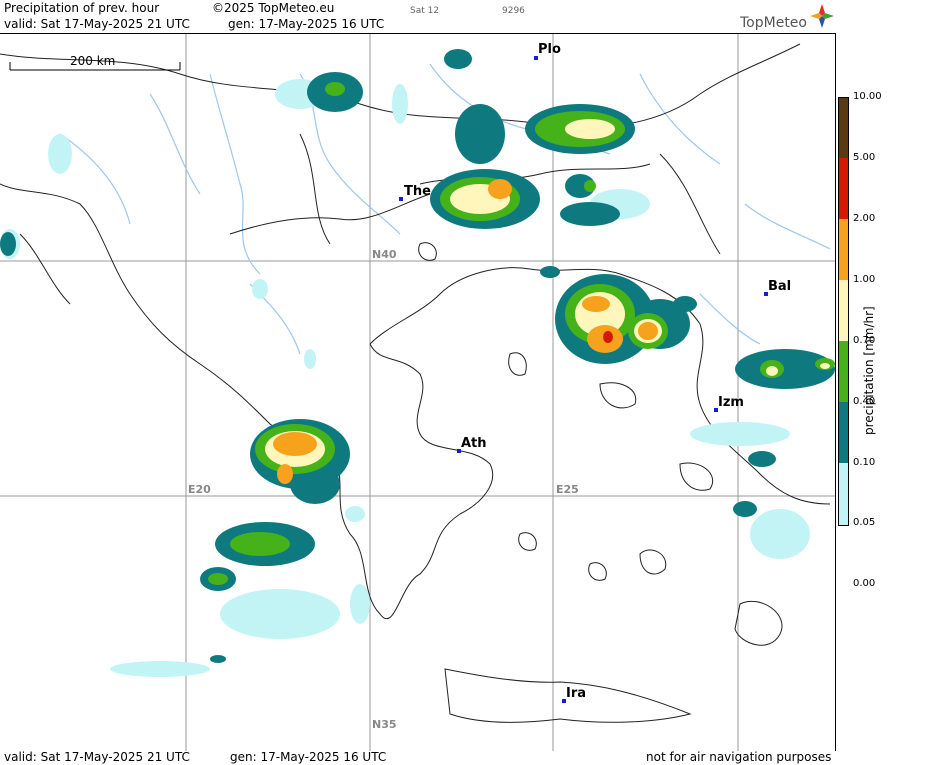 The width and height of the screenshot is (925, 765). What do you see at coordinates (843, 249) in the screenshot?
I see `legend-swatch-orange` at bounding box center [843, 249].